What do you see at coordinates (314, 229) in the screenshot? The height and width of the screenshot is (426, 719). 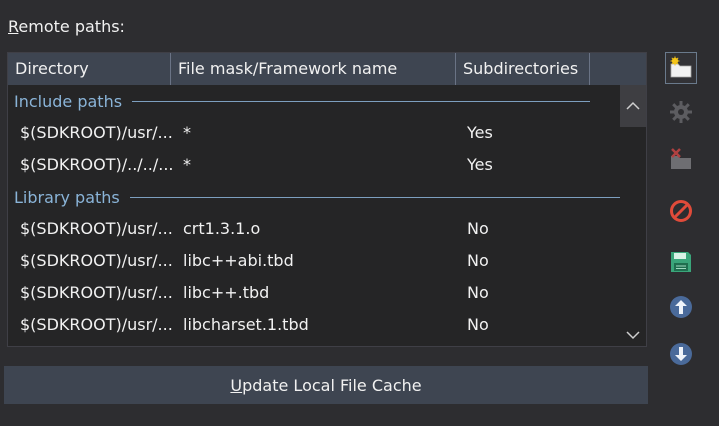 I see `table-row: $(SDKROOT)/usr/... crt1.3.1.o No` at bounding box center [314, 229].